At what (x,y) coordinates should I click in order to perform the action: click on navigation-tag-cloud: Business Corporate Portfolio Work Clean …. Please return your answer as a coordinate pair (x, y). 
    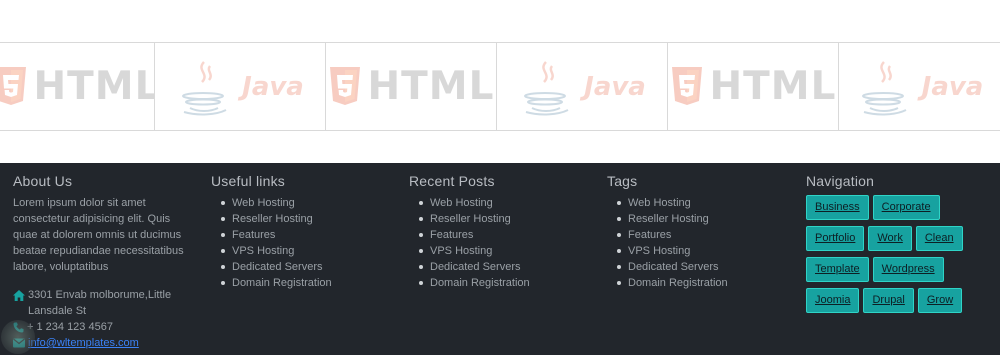
    Looking at the image, I should click on (901, 254).